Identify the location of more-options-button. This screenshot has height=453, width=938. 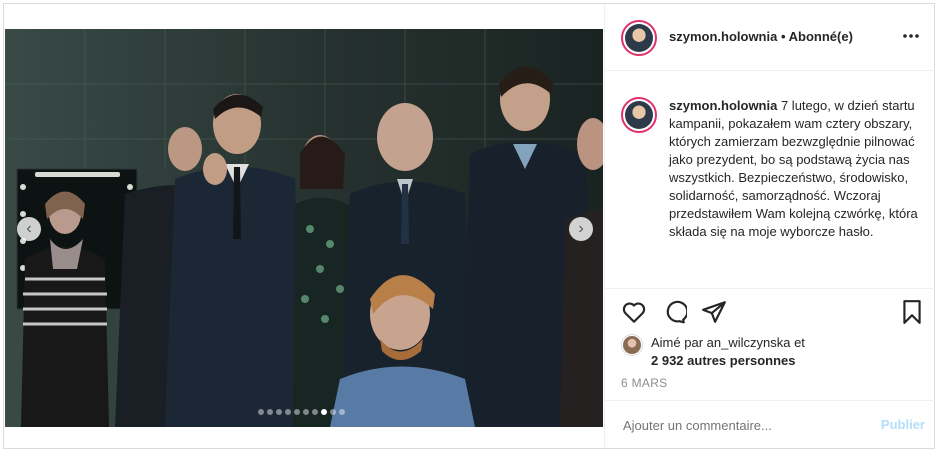
(911, 36).